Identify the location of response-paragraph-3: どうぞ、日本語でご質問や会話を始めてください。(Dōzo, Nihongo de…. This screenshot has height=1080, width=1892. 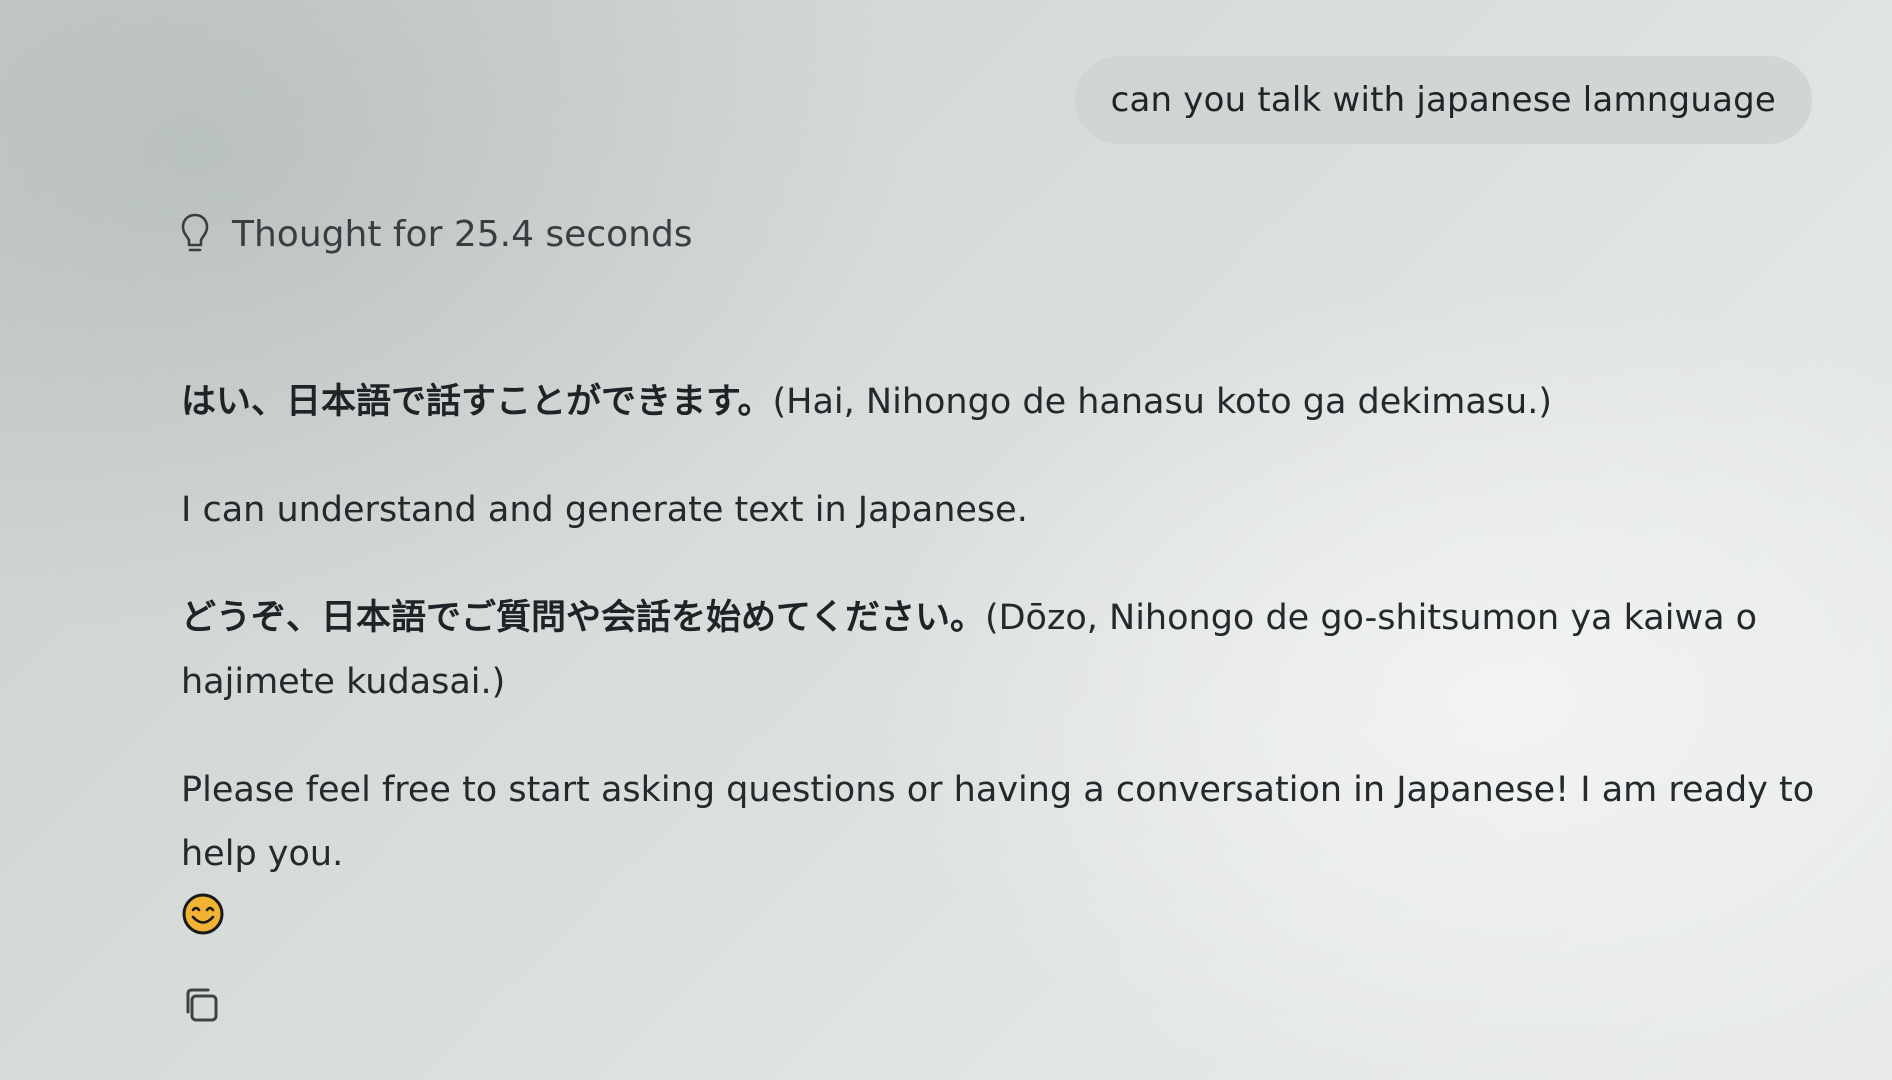
(1011, 650).